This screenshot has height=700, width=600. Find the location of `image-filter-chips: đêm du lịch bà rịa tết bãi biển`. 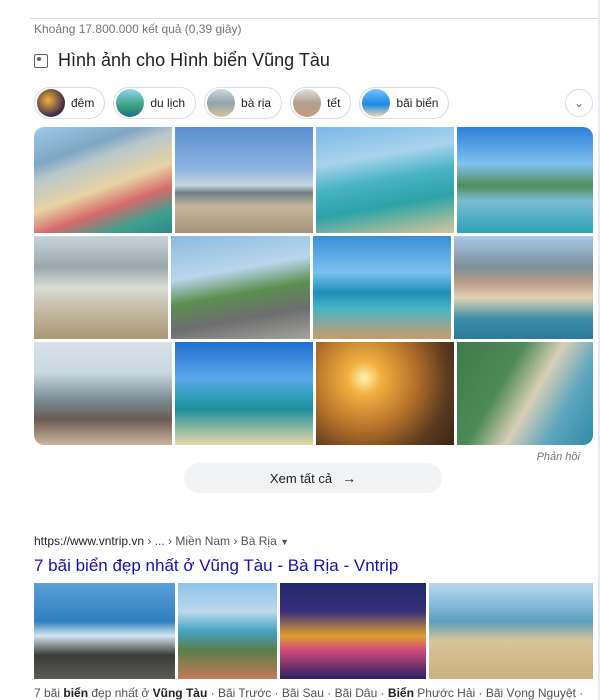

image-filter-chips: đêm du lịch bà rịa tết bãi biển is located at coordinates (242, 103).